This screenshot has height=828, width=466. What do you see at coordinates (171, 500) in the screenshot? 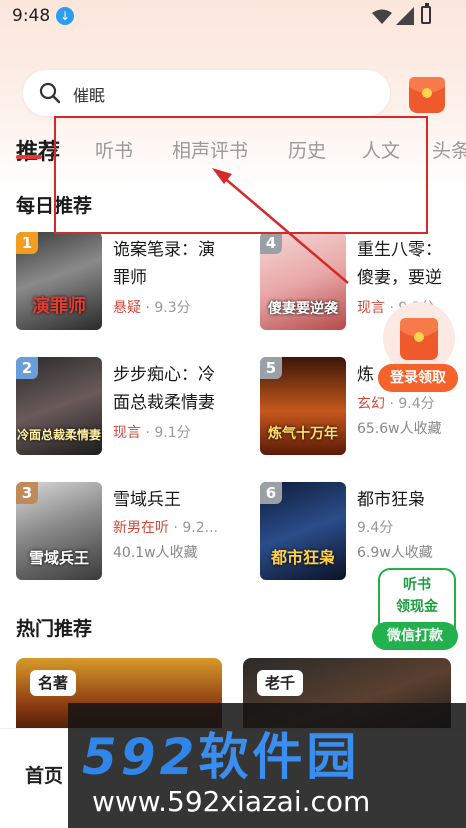
I see `book-title: 雪域兵王` at bounding box center [171, 500].